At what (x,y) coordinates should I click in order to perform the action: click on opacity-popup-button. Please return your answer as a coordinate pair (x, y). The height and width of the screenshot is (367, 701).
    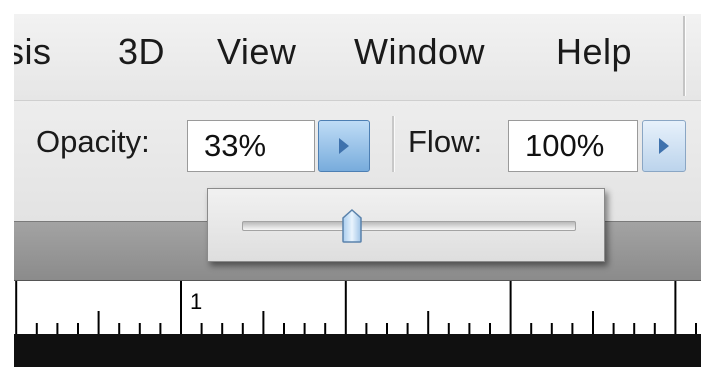
    Looking at the image, I should click on (344, 146).